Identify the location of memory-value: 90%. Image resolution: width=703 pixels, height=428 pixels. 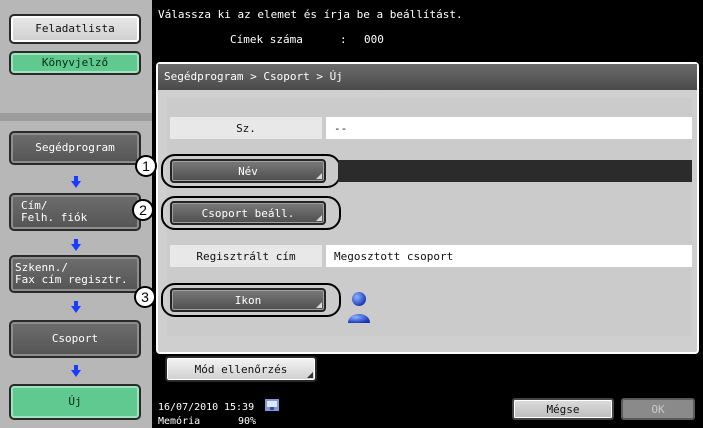
(247, 421).